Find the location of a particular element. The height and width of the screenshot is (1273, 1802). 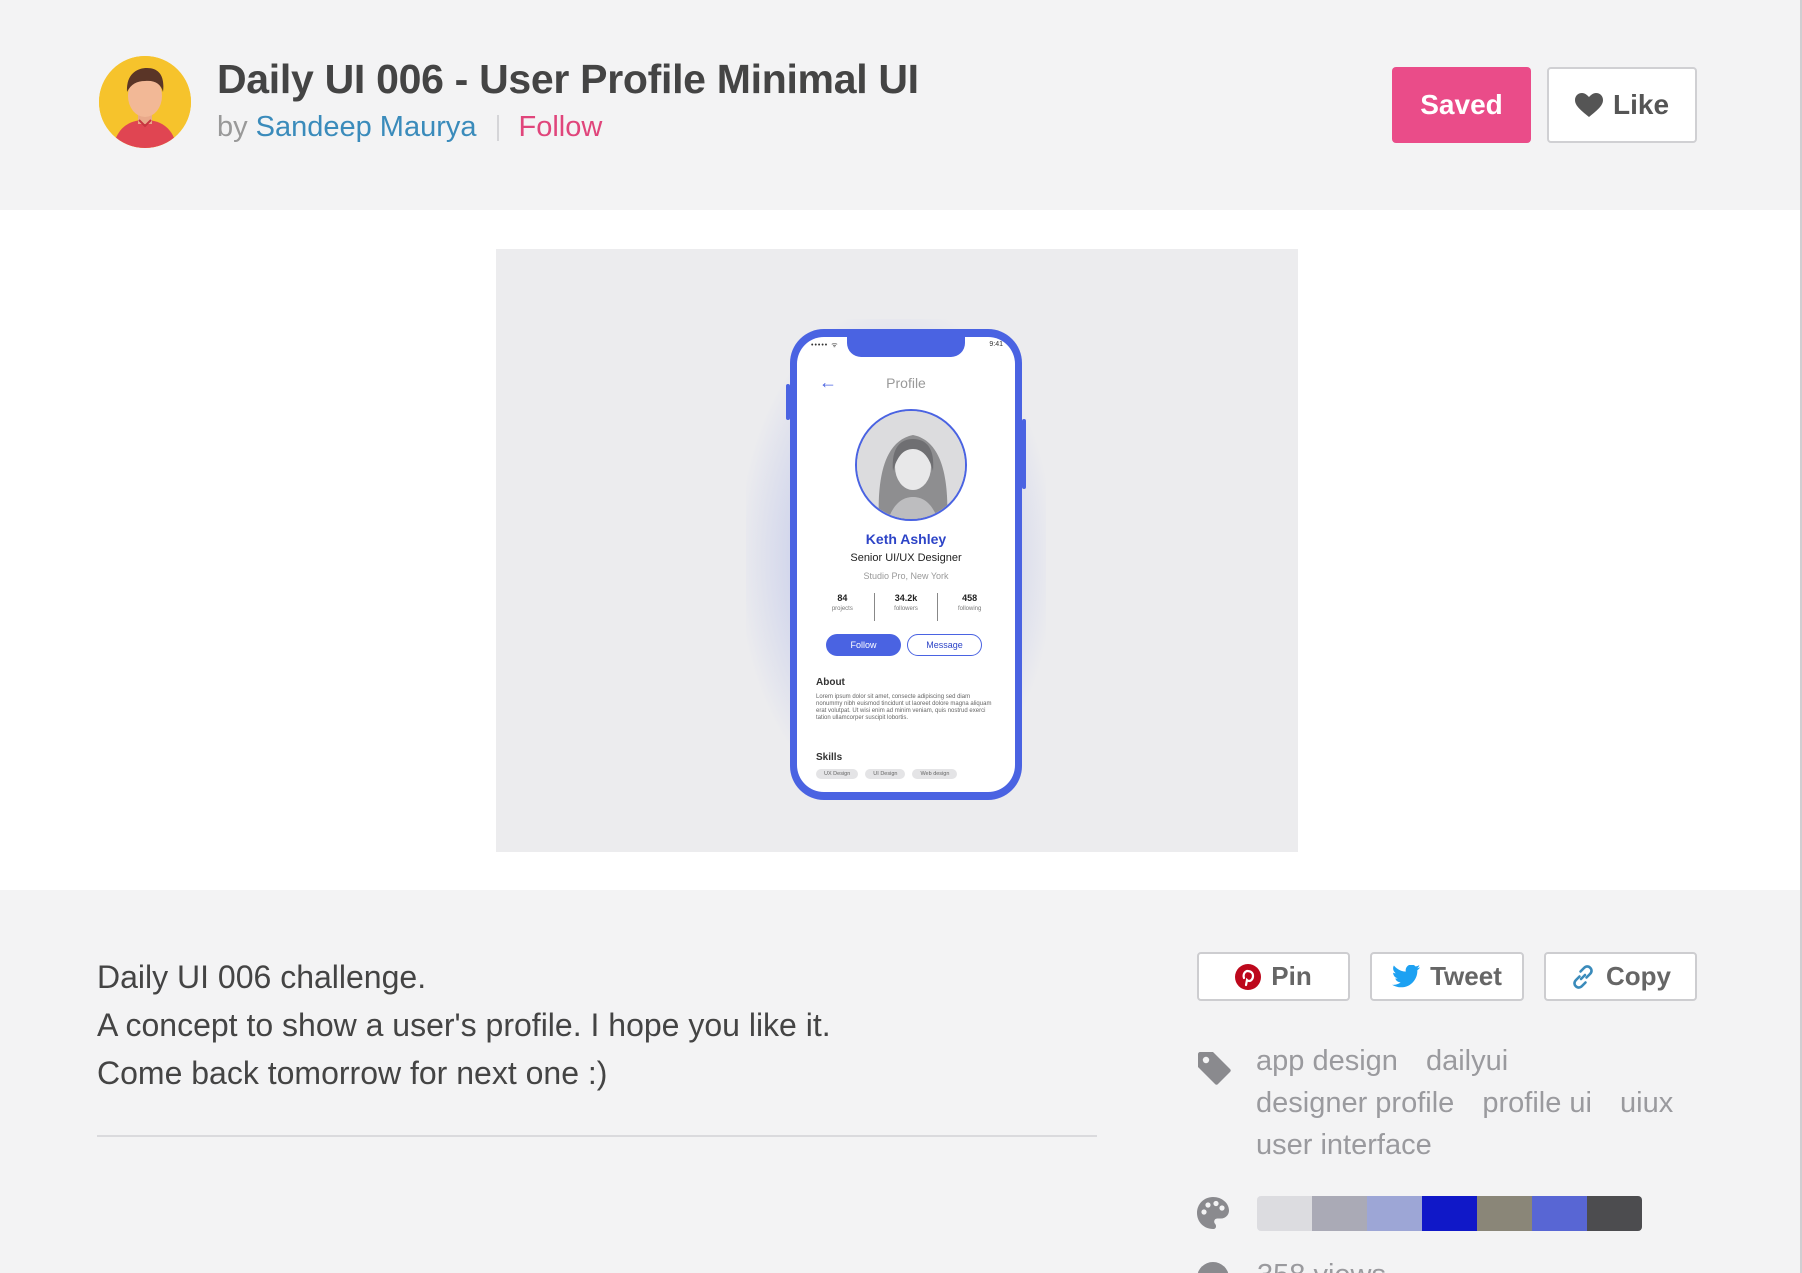

profile-location: Studio Pro, New York is located at coordinates (906, 576).